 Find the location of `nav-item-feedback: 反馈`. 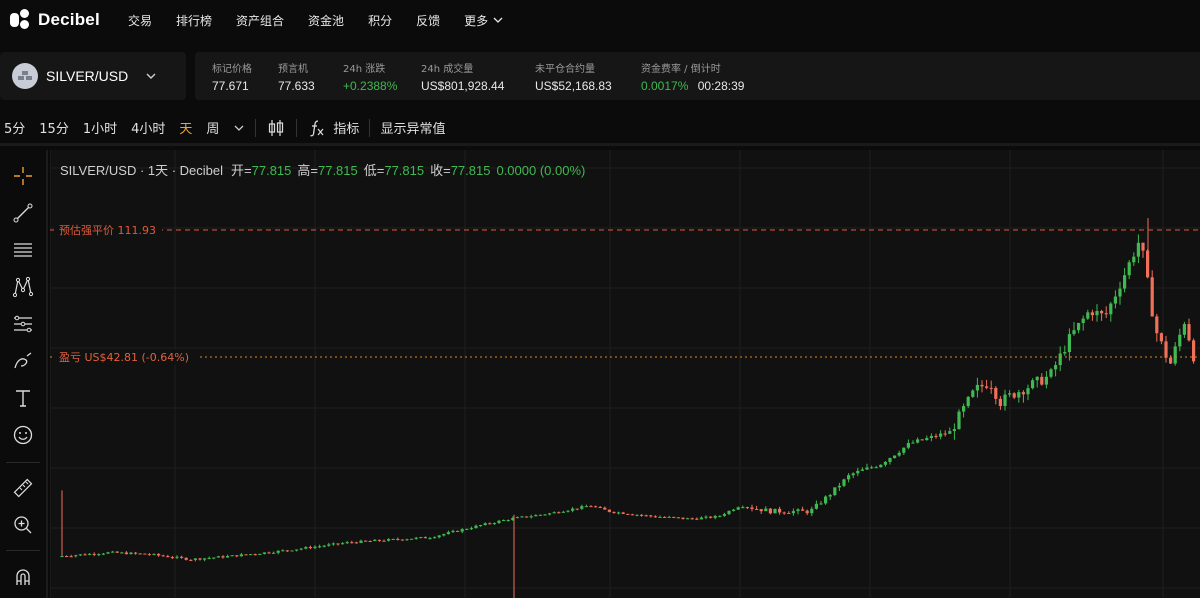

nav-item-feedback: 反馈 is located at coordinates (428, 20).